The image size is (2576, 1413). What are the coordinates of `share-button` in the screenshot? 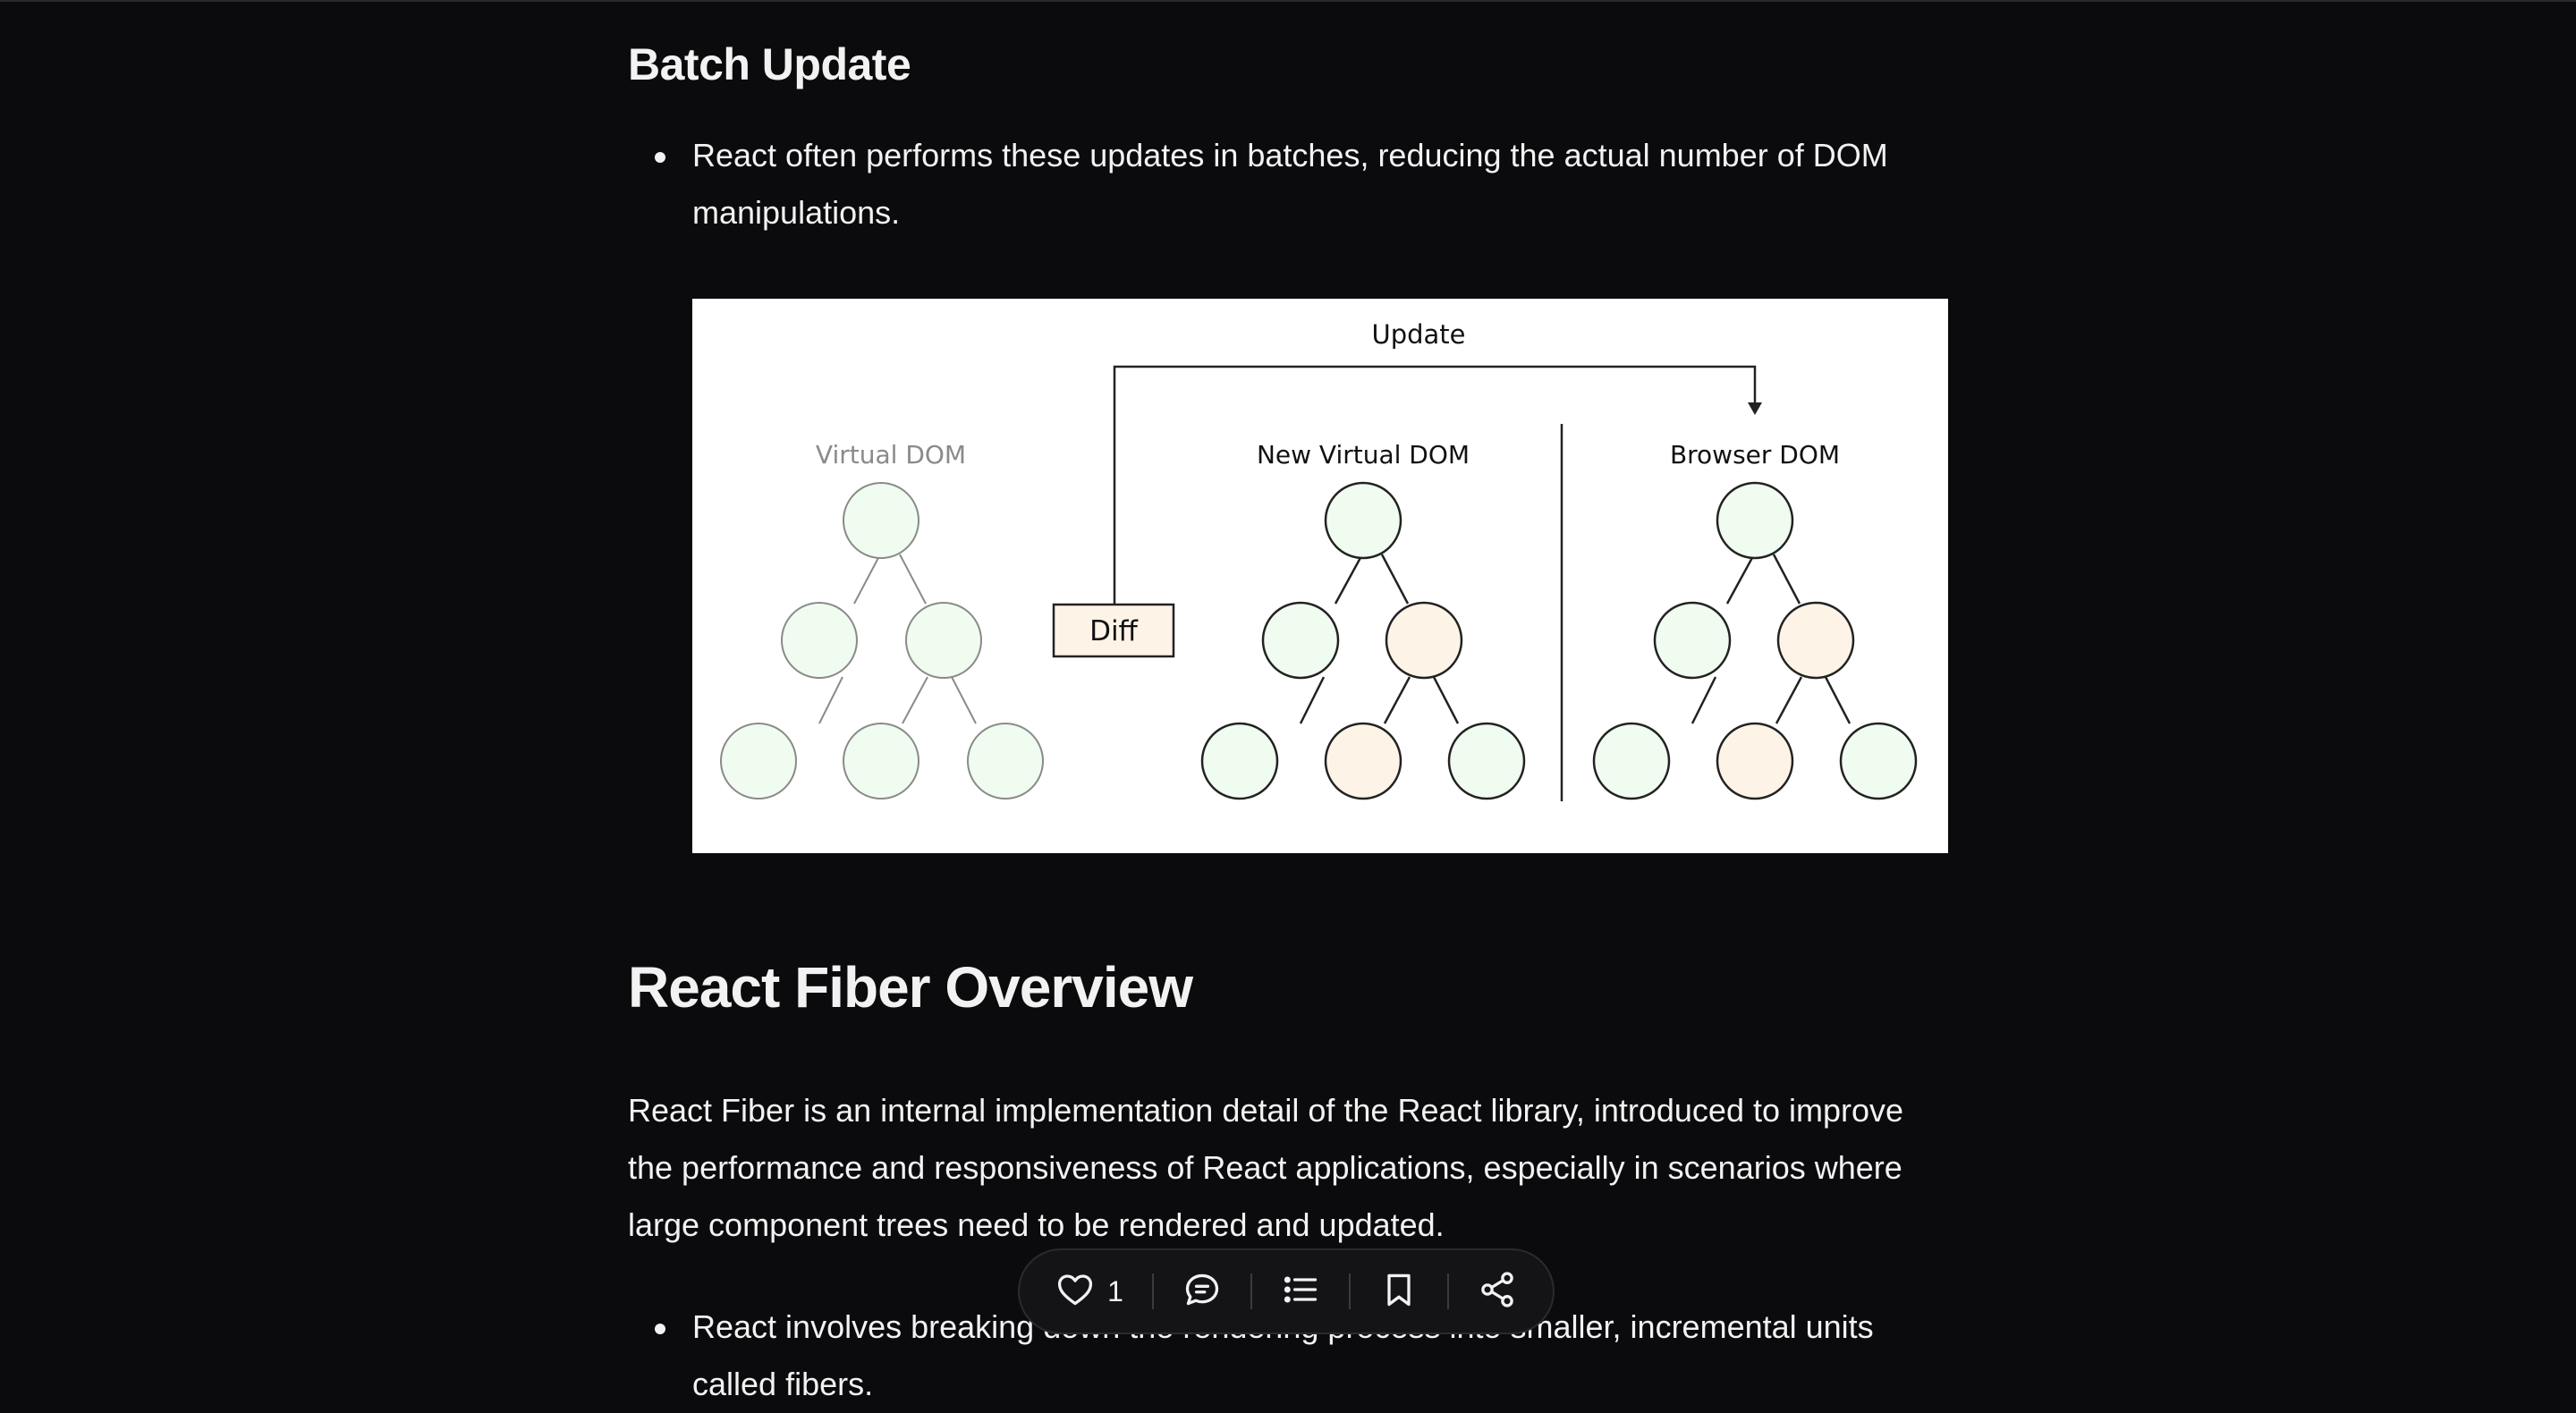 It's located at (1497, 1291).